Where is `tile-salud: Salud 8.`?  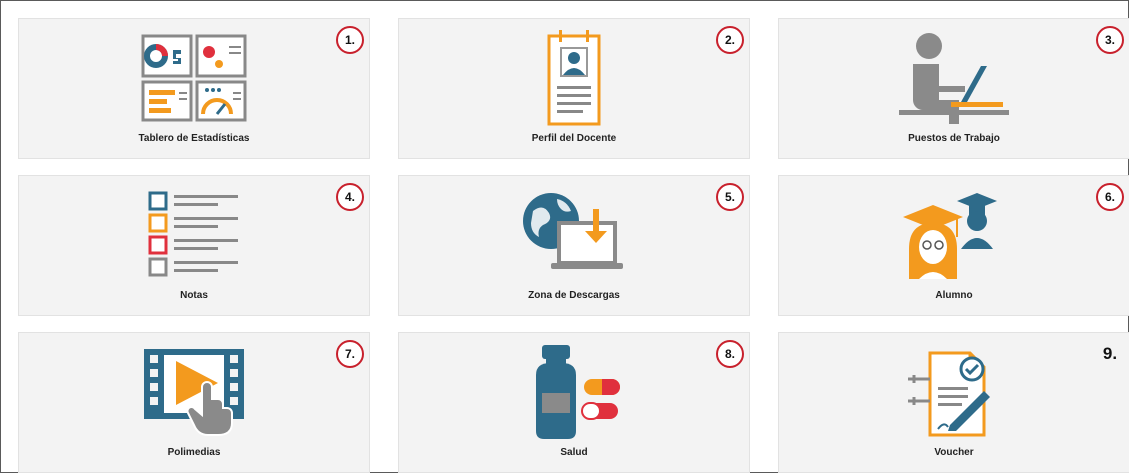
tile-salud: Salud 8. is located at coordinates (574, 402).